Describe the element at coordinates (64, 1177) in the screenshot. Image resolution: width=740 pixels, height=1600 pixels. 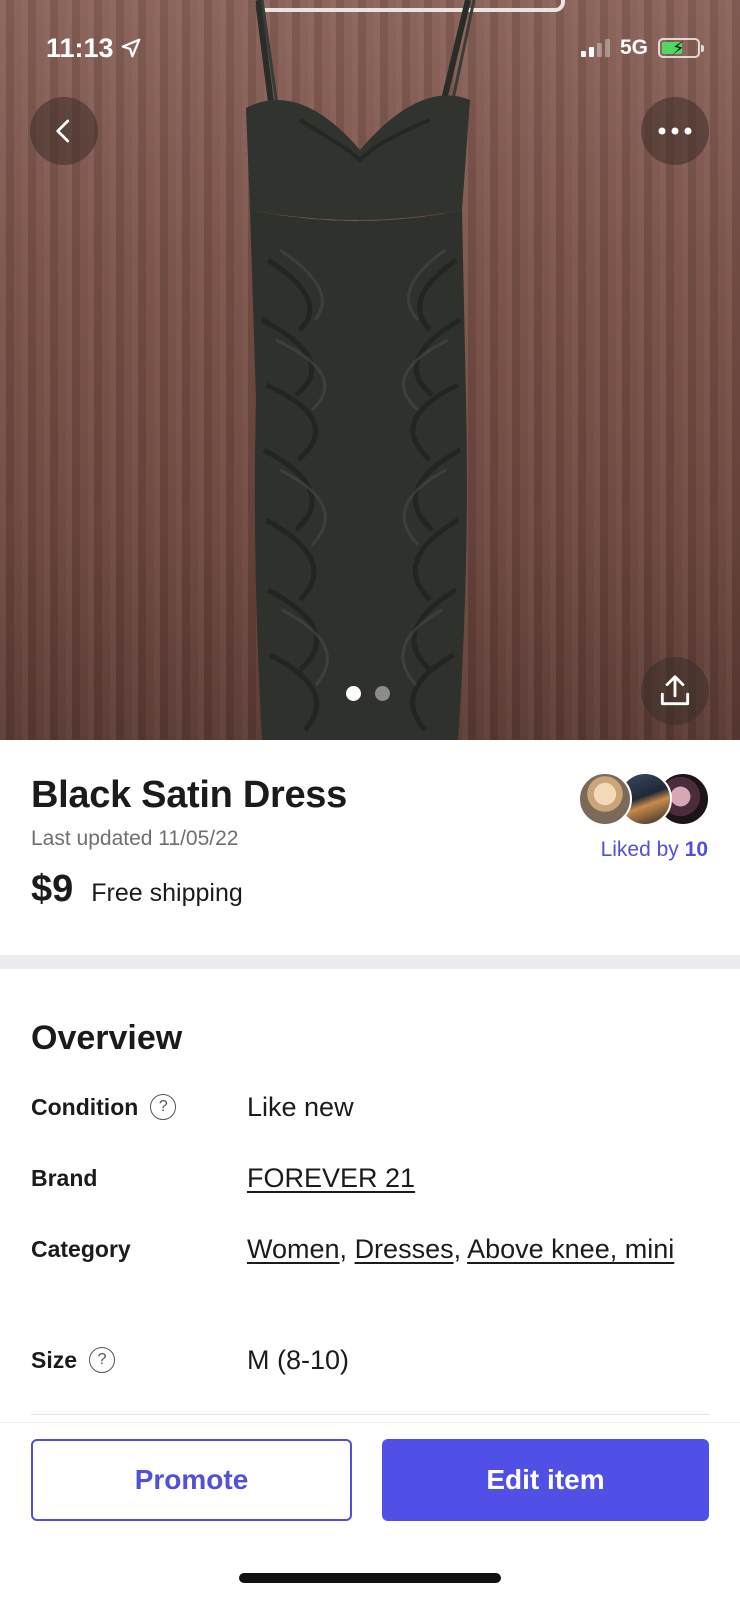
I see `brand-label: Brand` at that location.